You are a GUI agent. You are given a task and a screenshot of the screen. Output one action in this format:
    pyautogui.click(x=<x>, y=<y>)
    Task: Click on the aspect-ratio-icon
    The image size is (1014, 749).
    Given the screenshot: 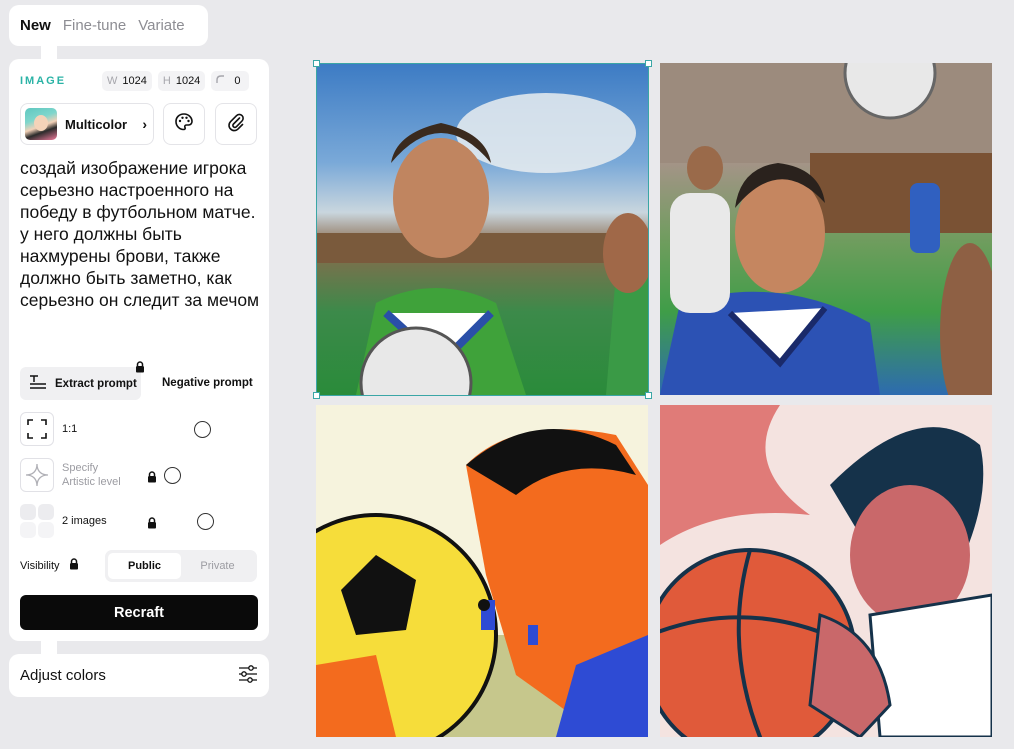 What is the action you would take?
    pyautogui.click(x=37, y=429)
    